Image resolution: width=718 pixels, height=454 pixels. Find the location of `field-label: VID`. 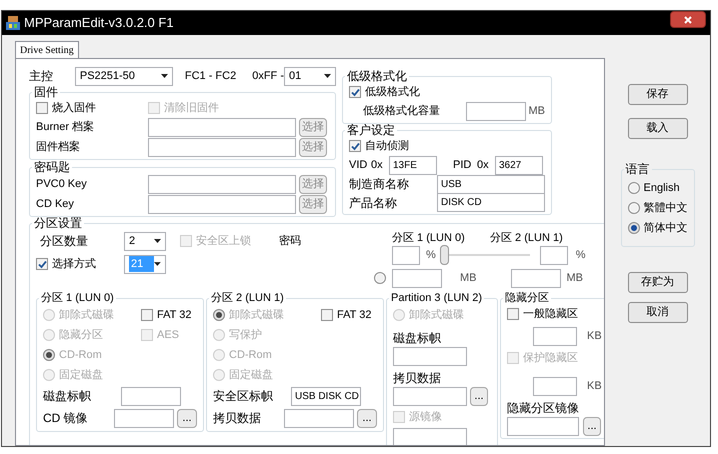

field-label: VID is located at coordinates (358, 165).